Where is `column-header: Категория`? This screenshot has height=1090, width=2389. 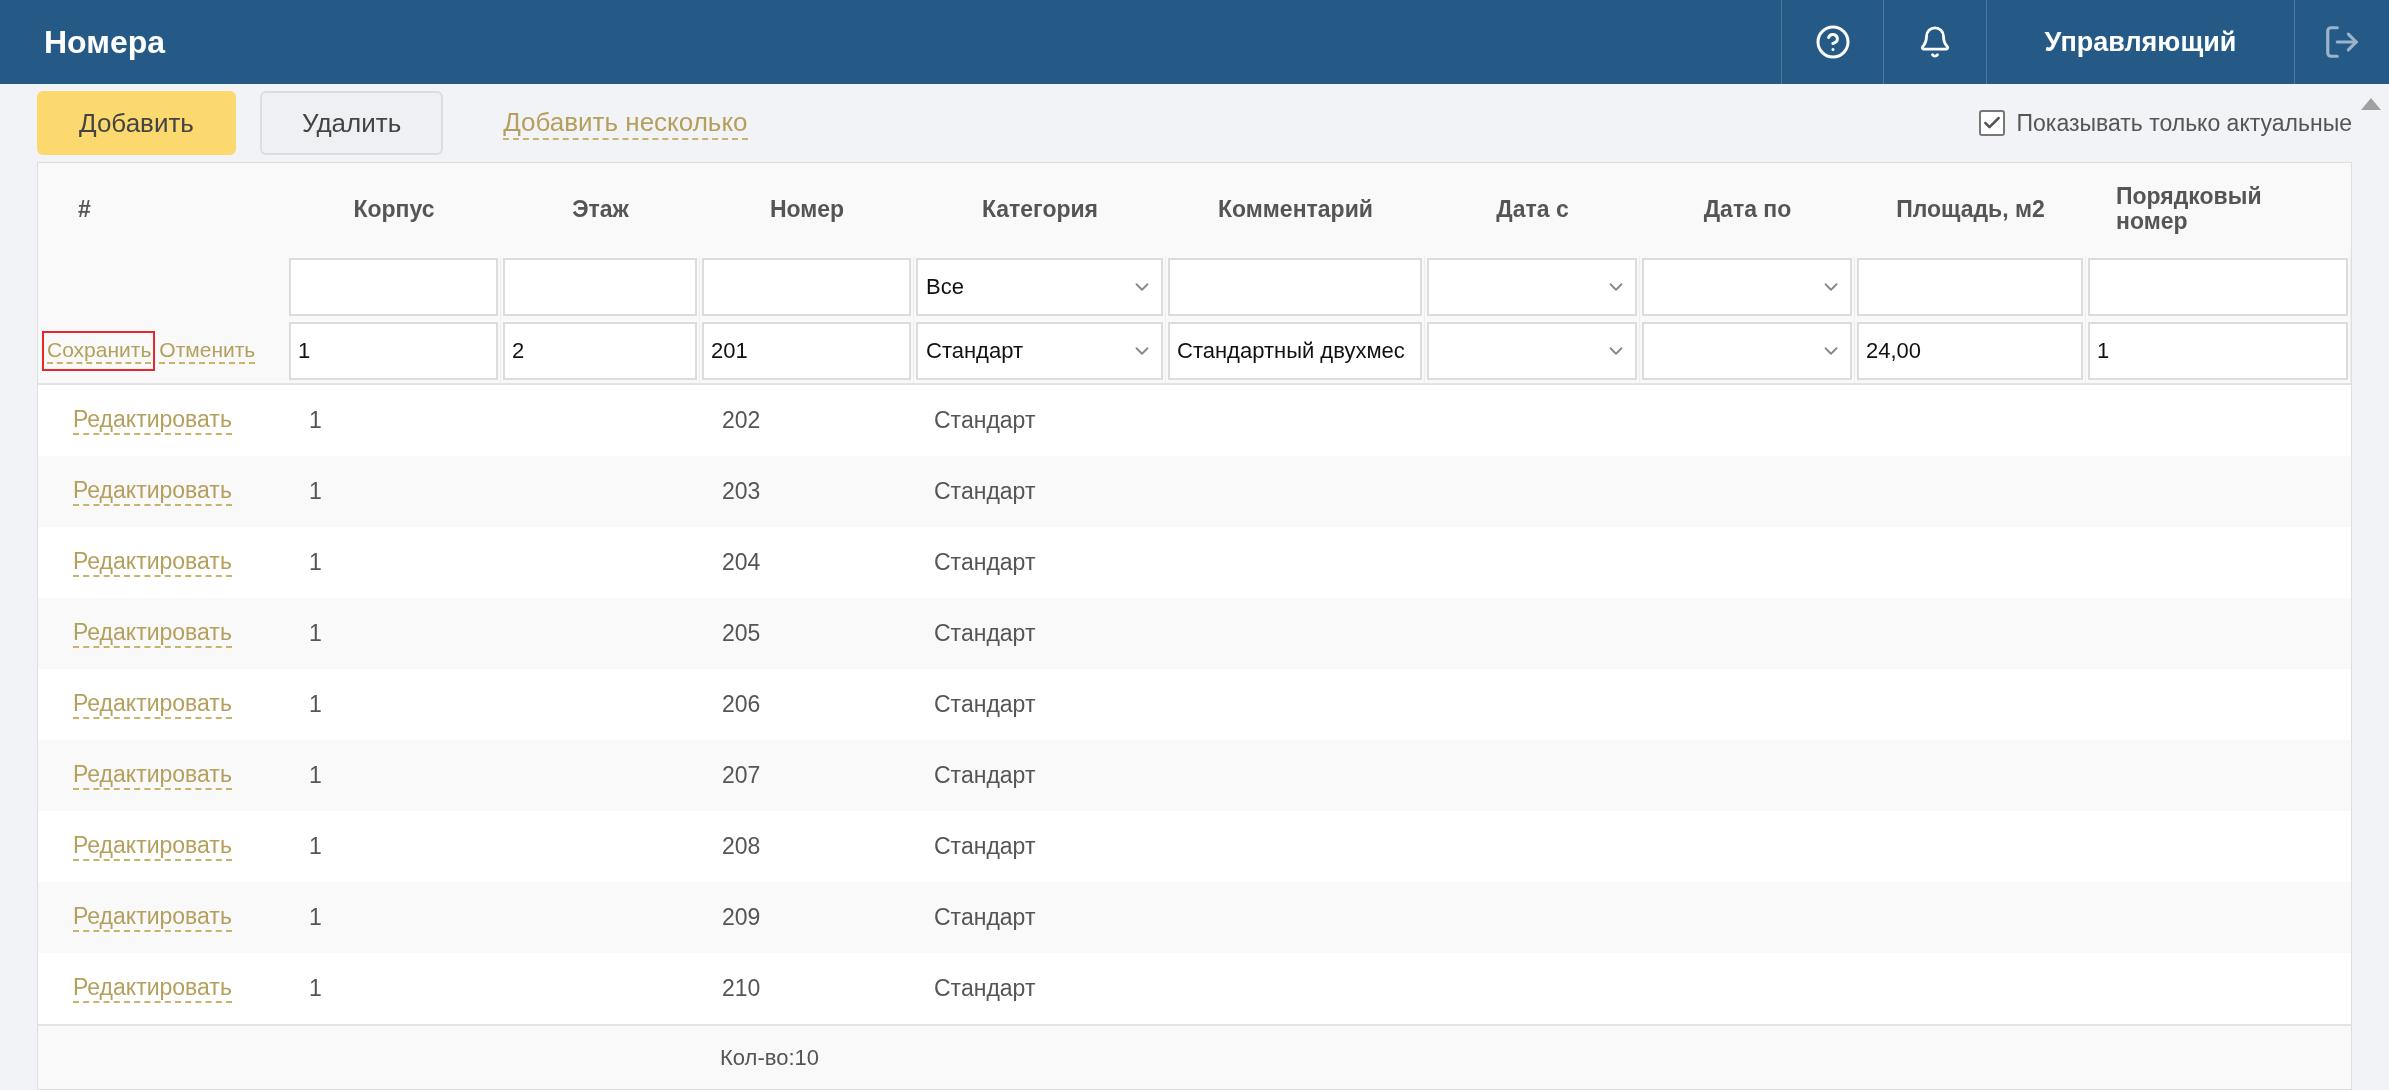
column-header: Категория is located at coordinates (1040, 209).